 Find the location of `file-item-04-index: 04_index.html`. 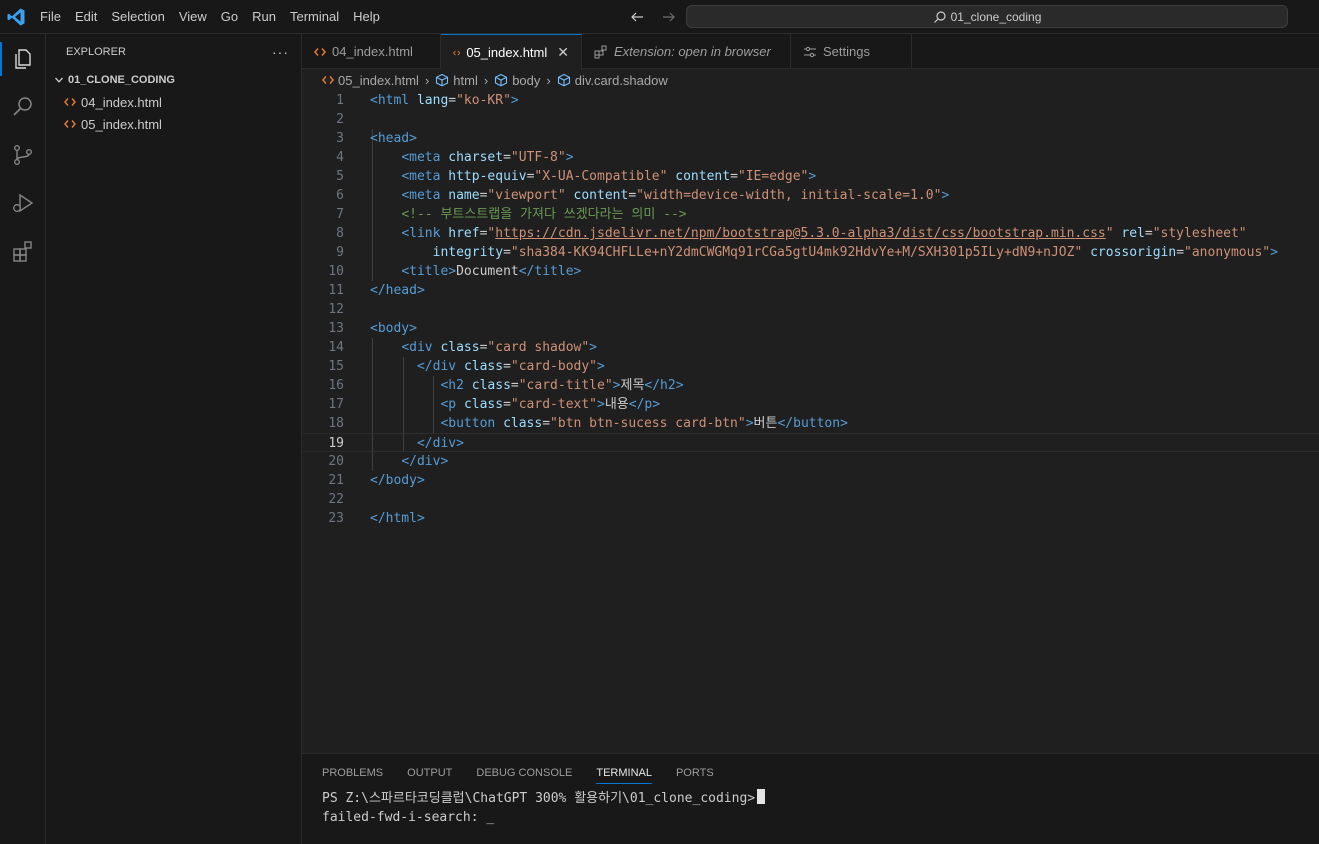

file-item-04-index: 04_index.html is located at coordinates (173, 102).